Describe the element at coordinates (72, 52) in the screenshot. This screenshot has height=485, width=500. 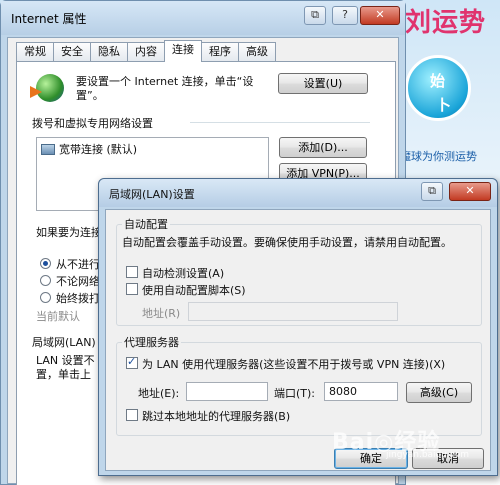
I see `tab-security: 安全` at that location.